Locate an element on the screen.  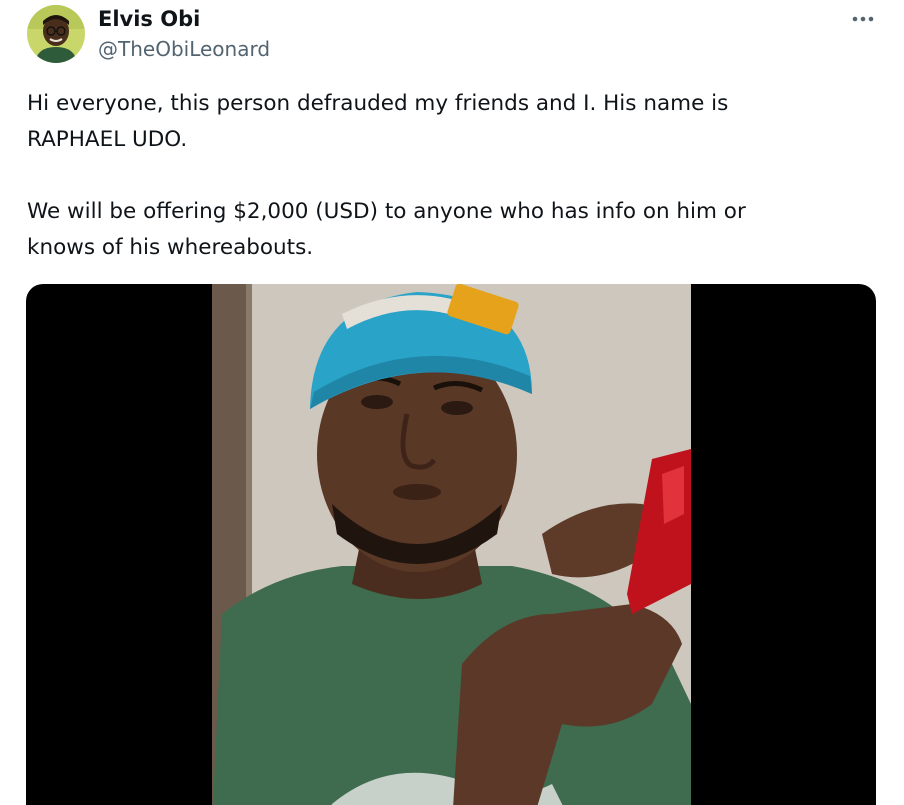
more-options-button is located at coordinates (863, 19).